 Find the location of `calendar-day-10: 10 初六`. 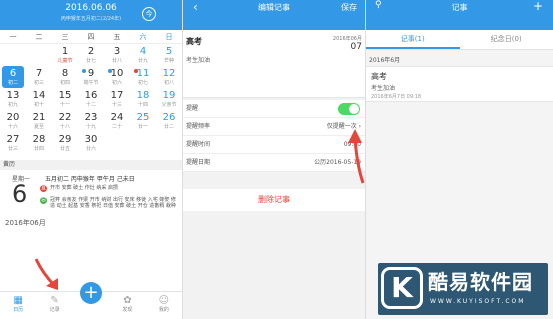

calendar-day-10: 10 初六 is located at coordinates (117, 77).